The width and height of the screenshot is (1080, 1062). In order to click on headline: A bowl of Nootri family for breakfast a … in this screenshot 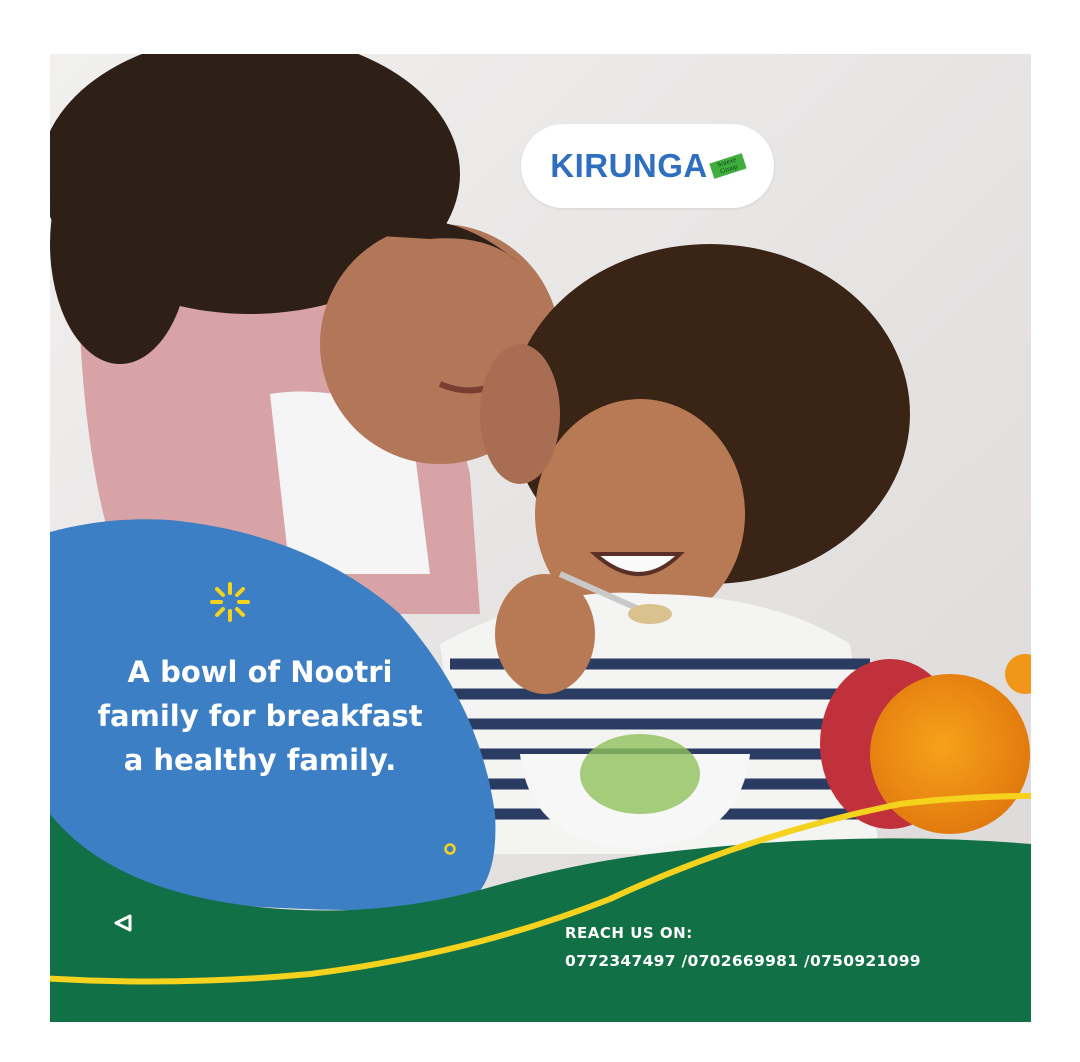, I will do `click(260, 716)`.